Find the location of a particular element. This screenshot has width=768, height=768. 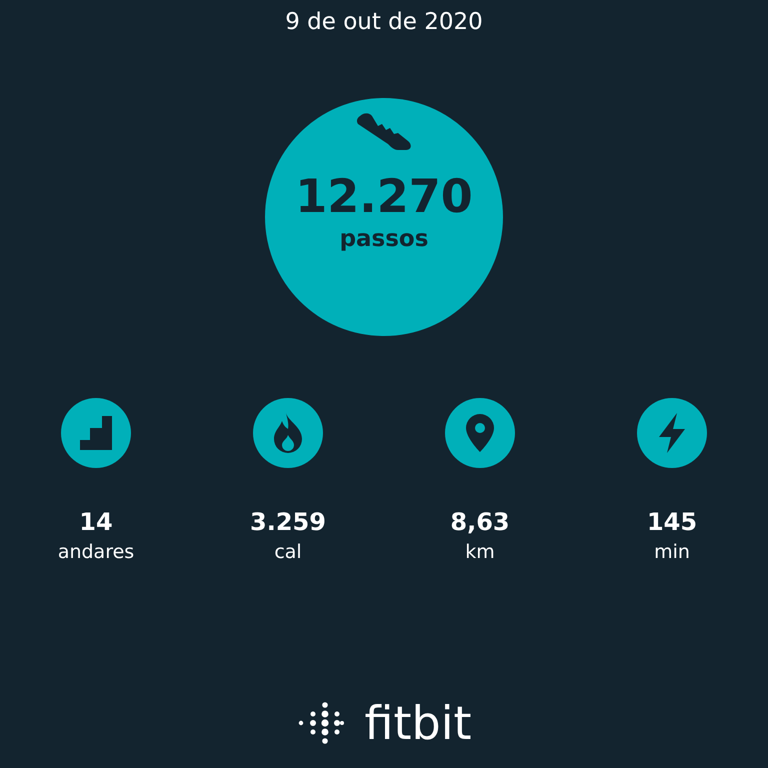

stat-value: 14 is located at coordinates (96, 522).